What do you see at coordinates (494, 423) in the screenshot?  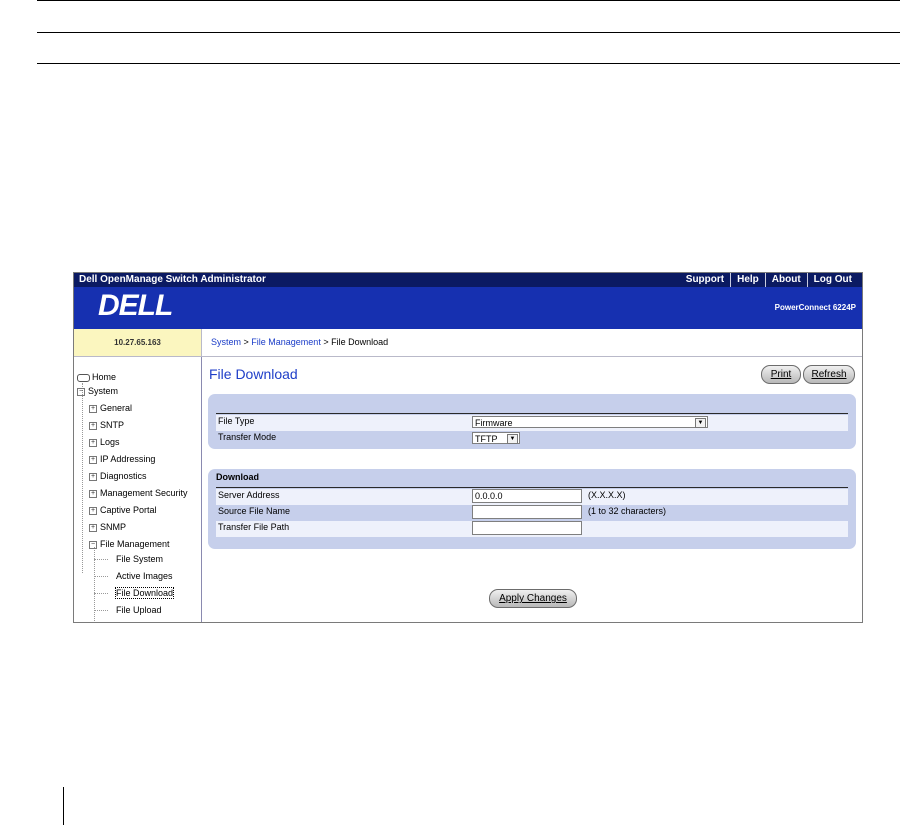 I see `file-type-value: Firmware` at bounding box center [494, 423].